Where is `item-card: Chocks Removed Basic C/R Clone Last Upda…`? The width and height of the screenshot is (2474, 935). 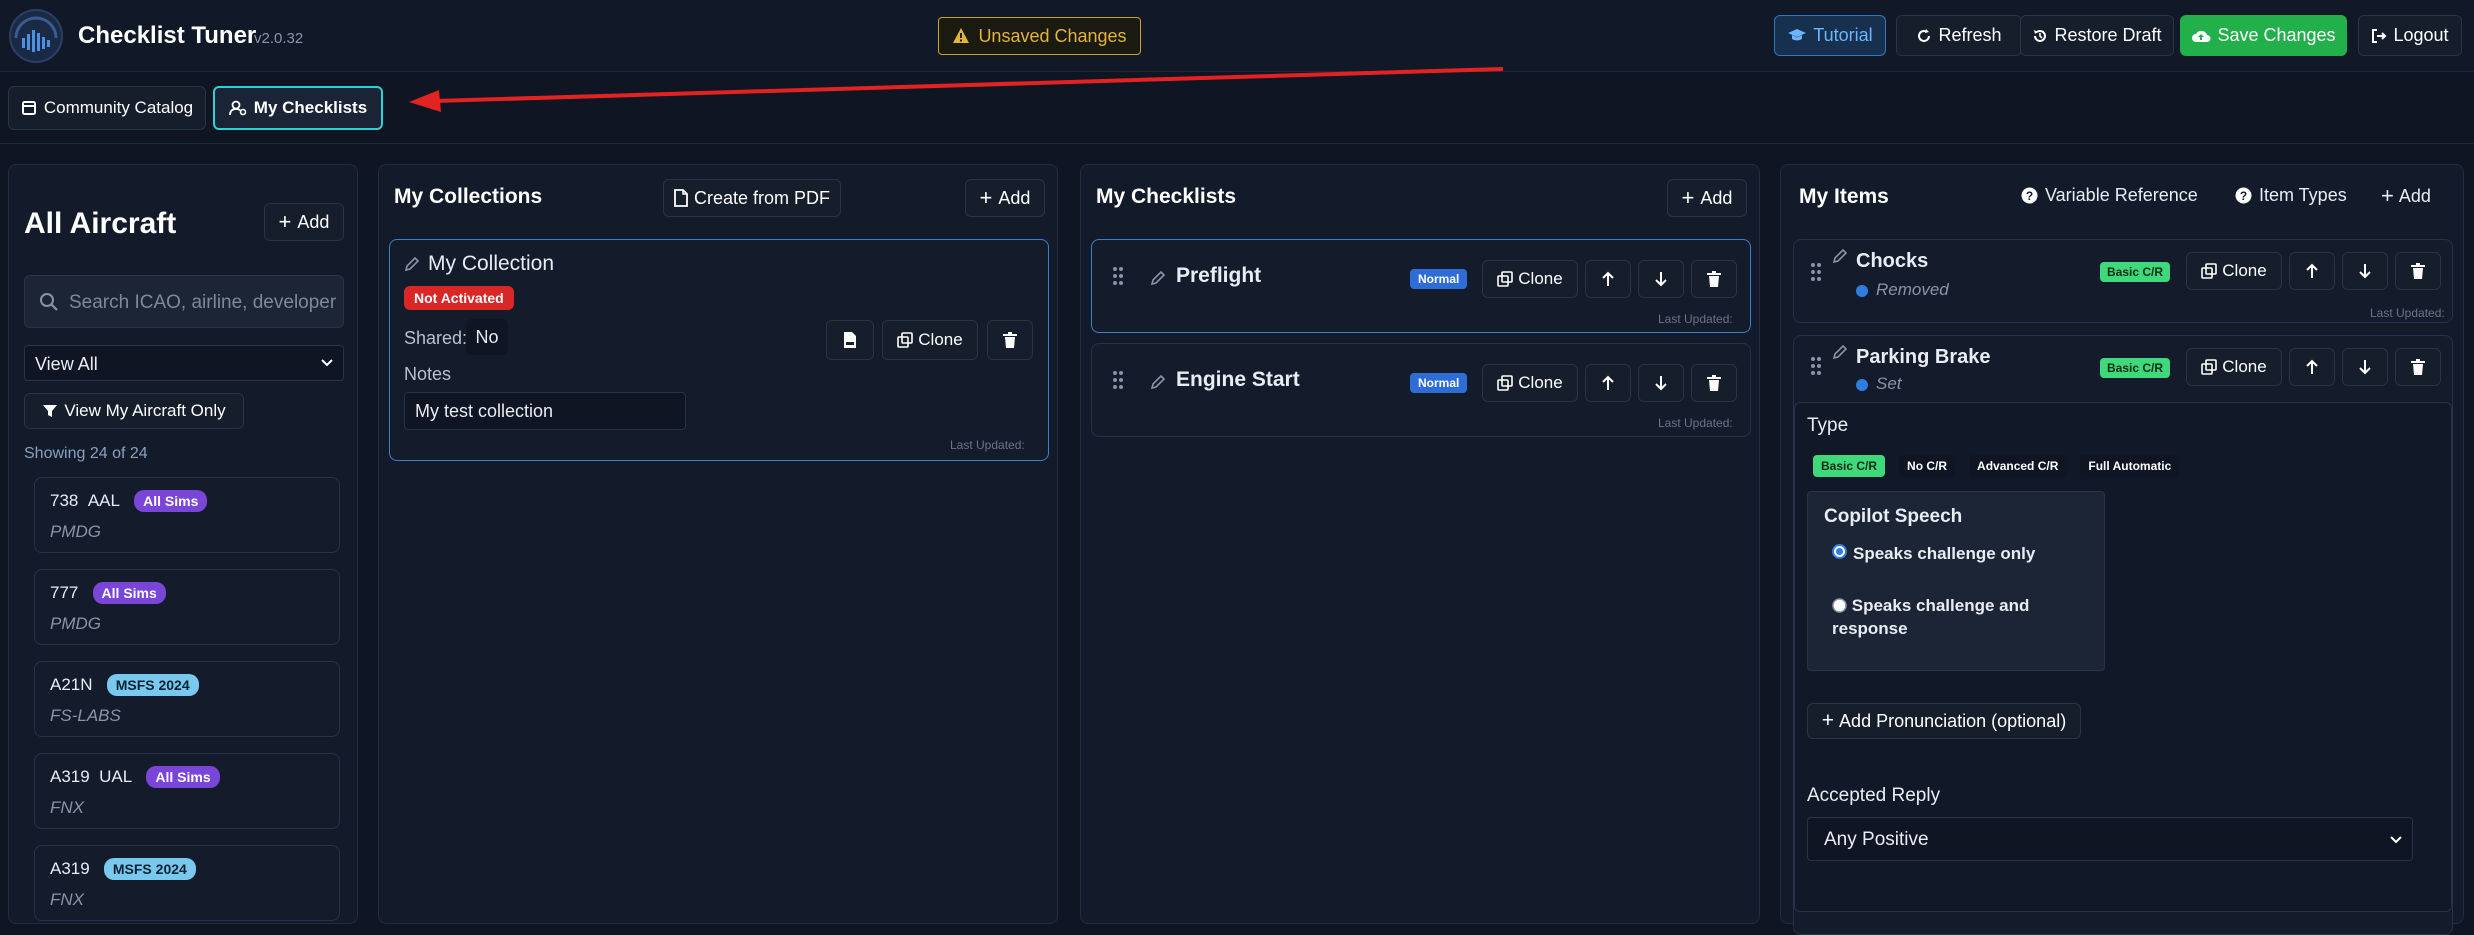
item-card: Chocks Removed Basic C/R Clone Last Upda… is located at coordinates (2123, 281).